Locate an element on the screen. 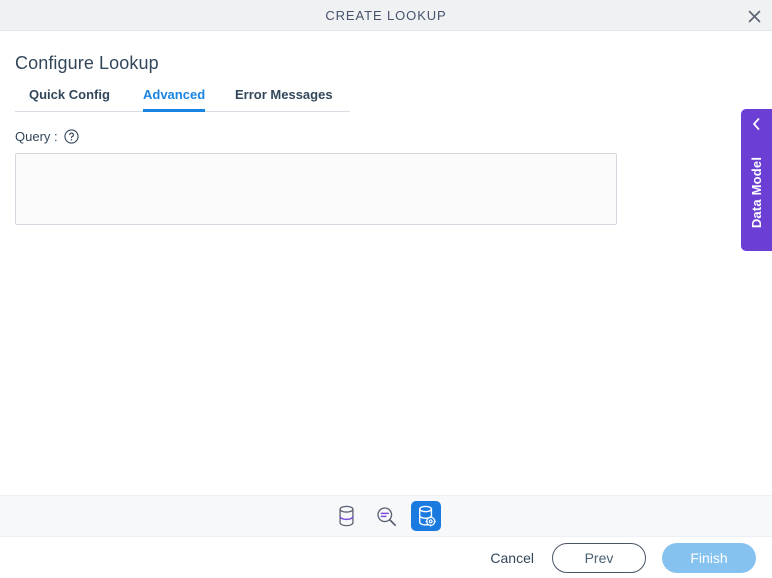 The height and width of the screenshot is (578, 772). cancel-button: Cancel is located at coordinates (512, 558).